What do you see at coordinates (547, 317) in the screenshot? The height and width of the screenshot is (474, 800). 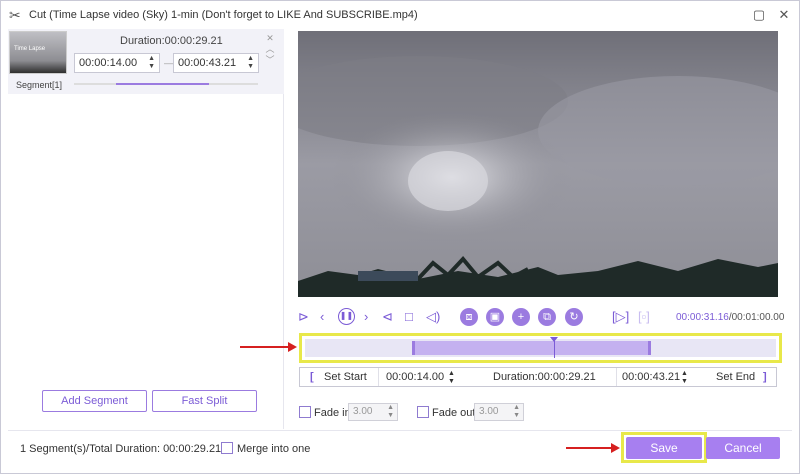 I see `copy-icon: ⧉` at bounding box center [547, 317].